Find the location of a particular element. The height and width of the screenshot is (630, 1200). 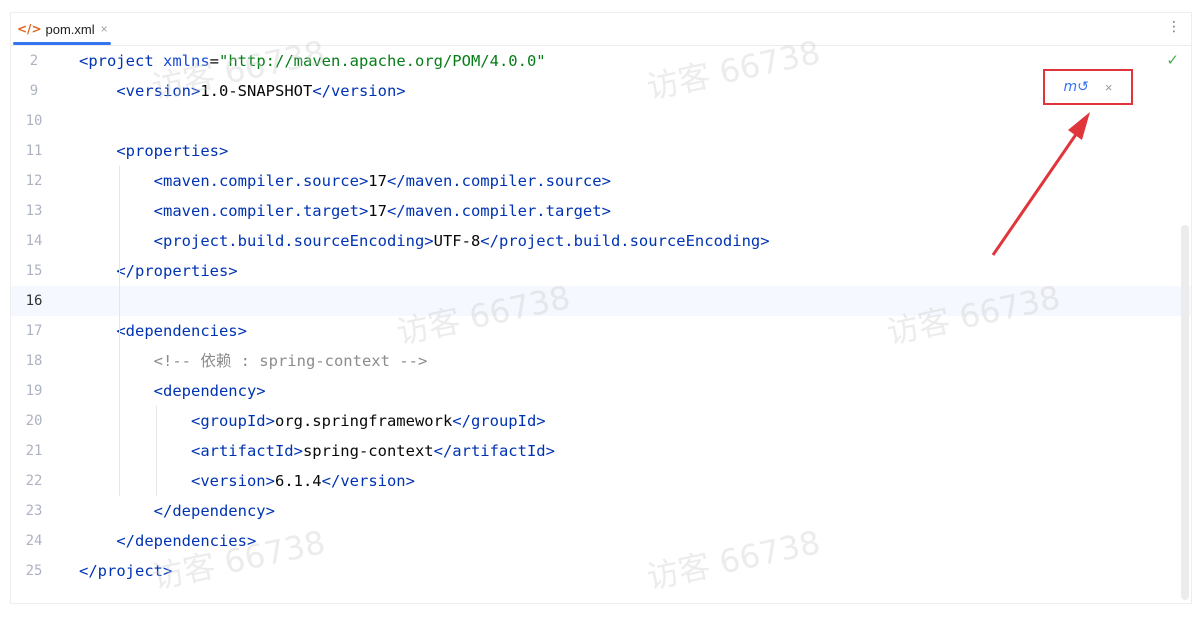

code-tag: </dependency> is located at coordinates (214, 511).